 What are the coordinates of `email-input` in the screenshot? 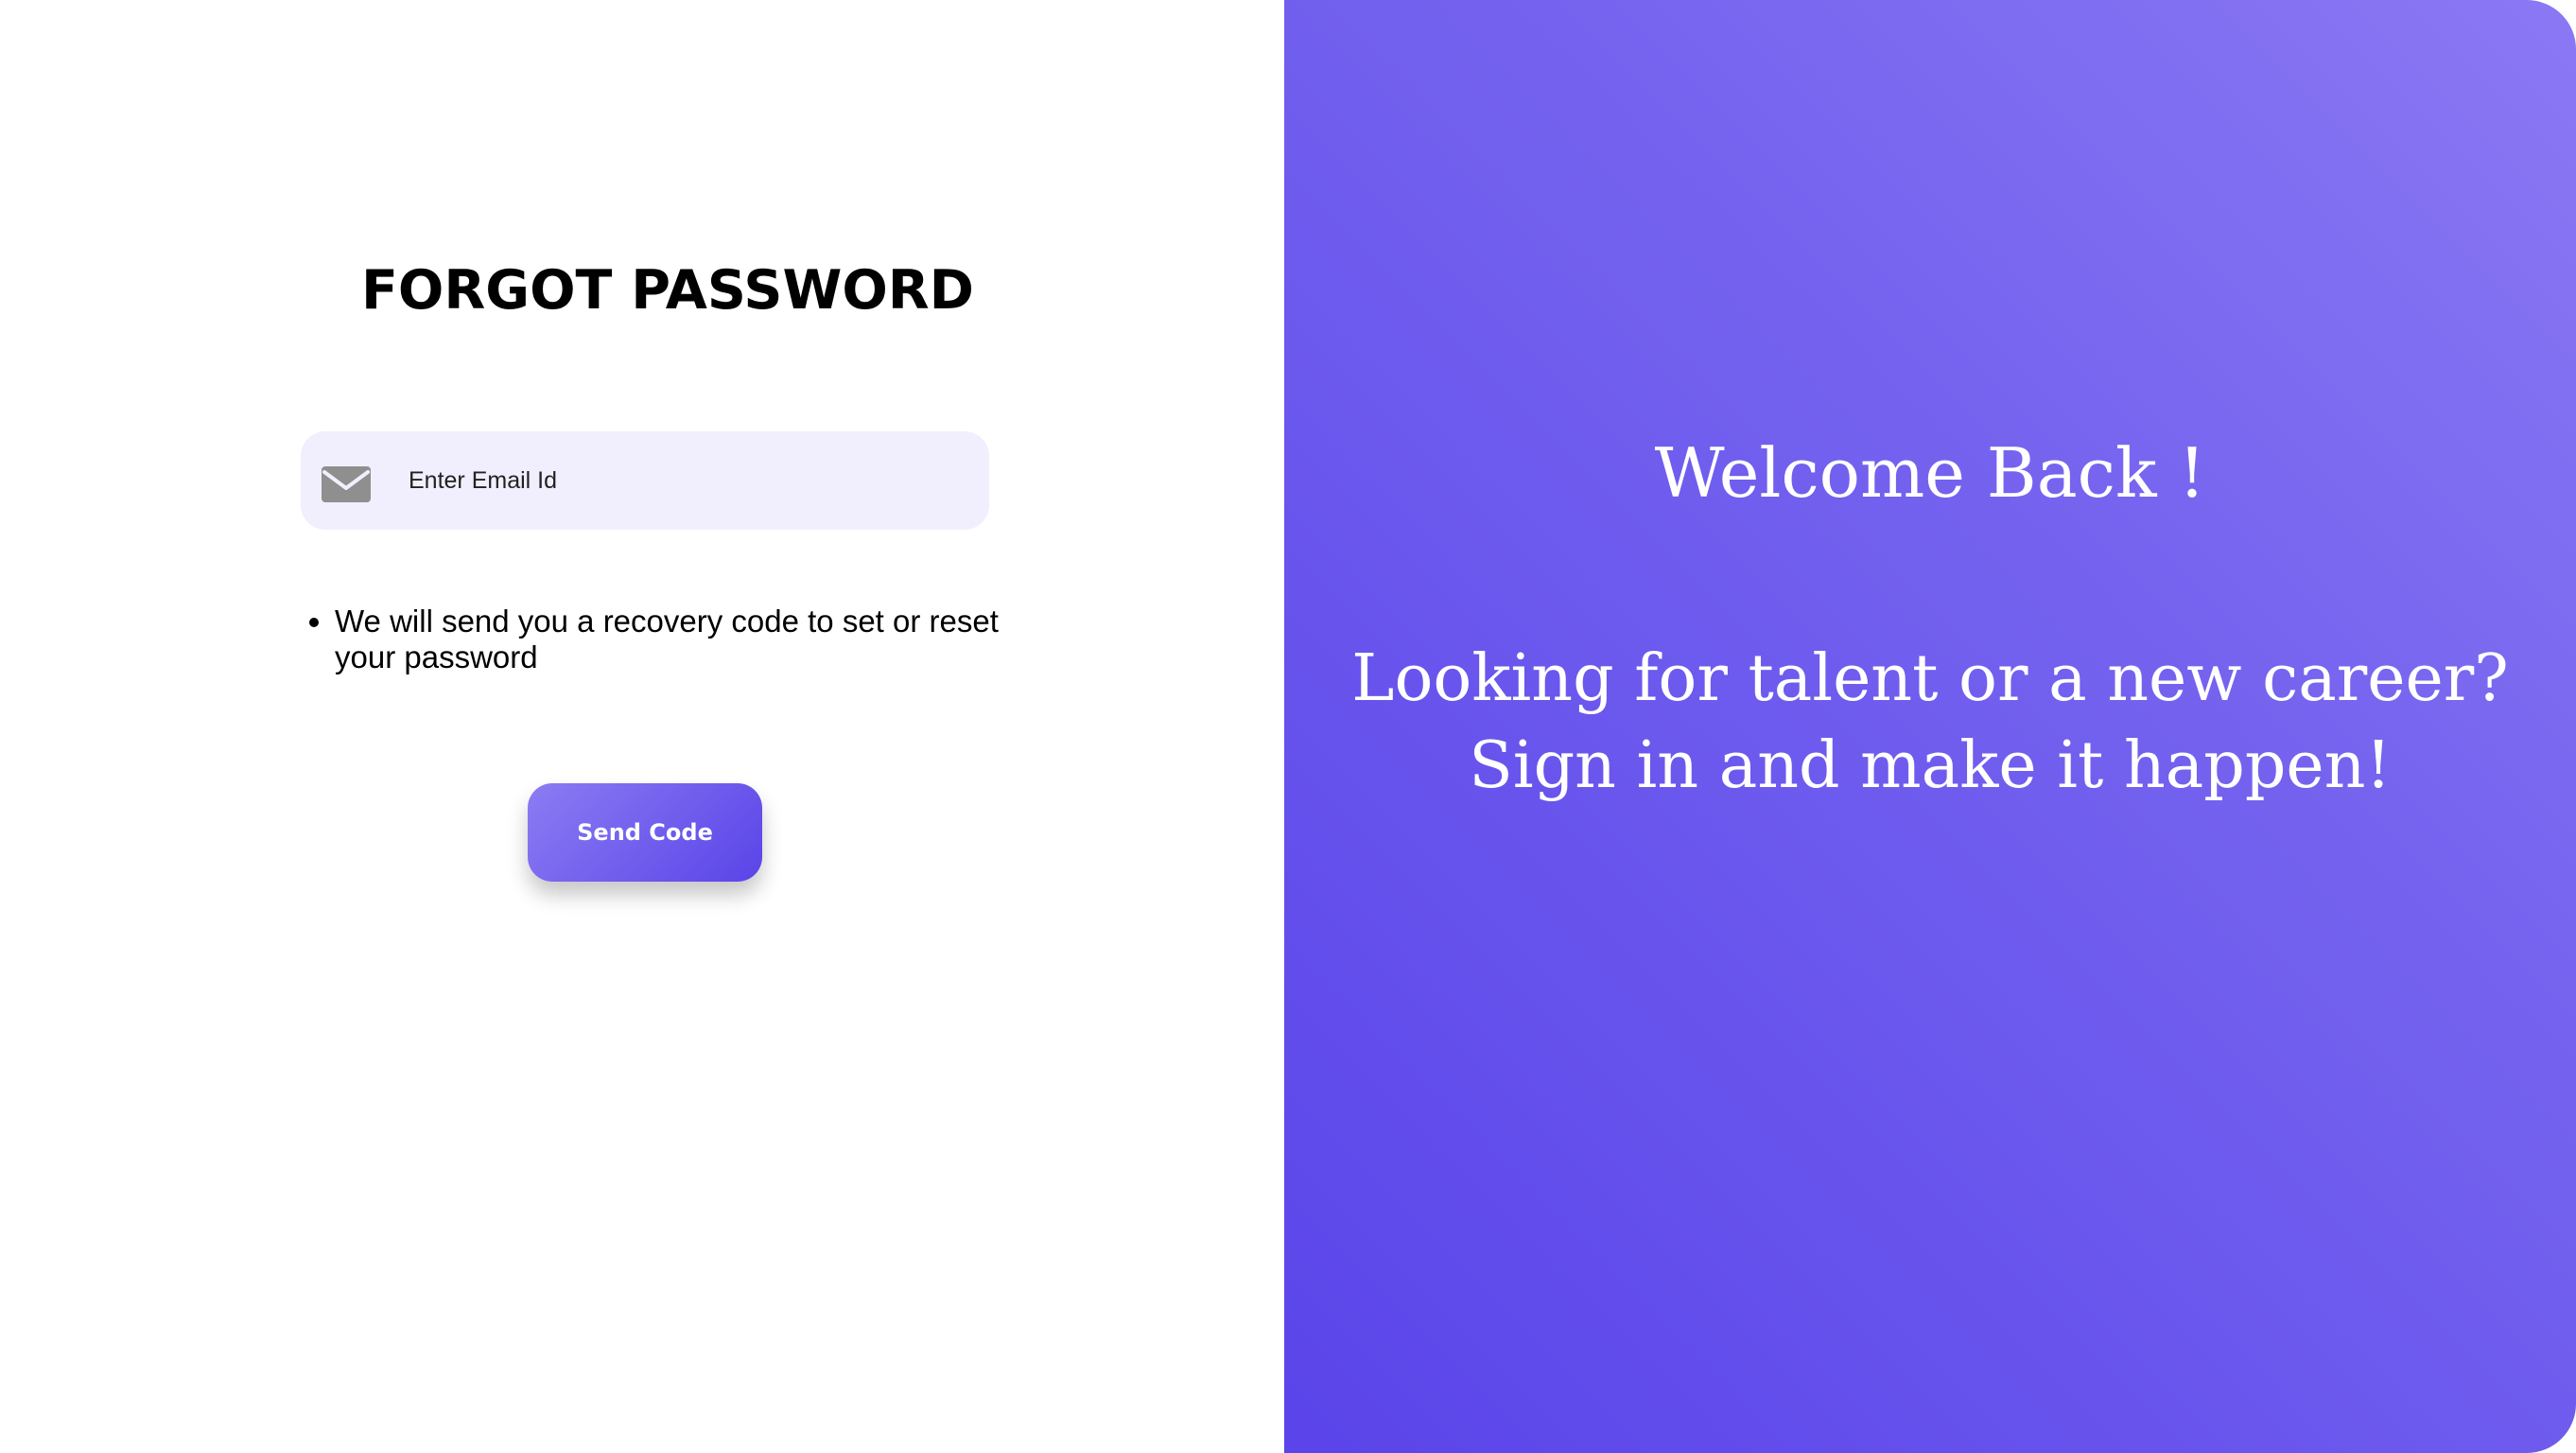 It's located at (675, 480).